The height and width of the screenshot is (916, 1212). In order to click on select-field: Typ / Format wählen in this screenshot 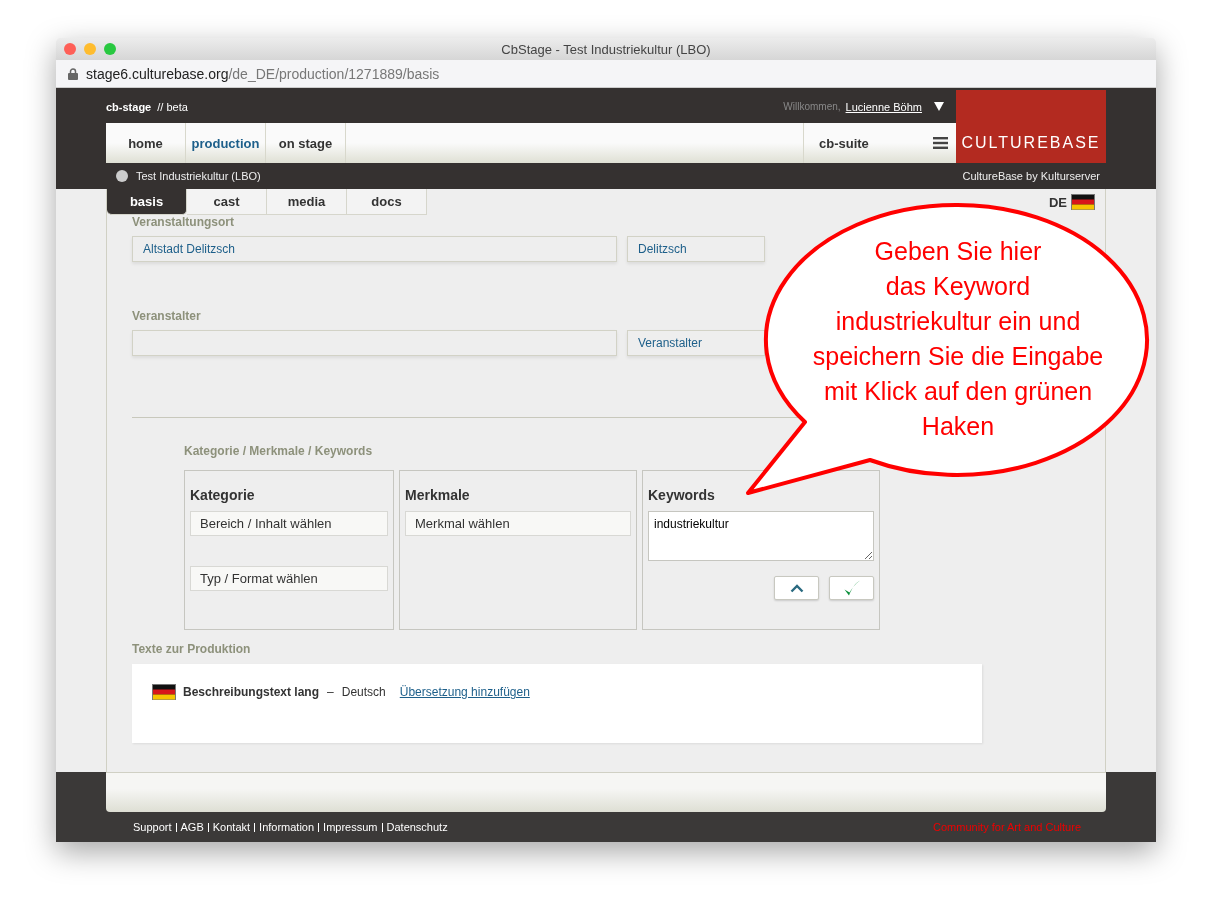, I will do `click(289, 578)`.